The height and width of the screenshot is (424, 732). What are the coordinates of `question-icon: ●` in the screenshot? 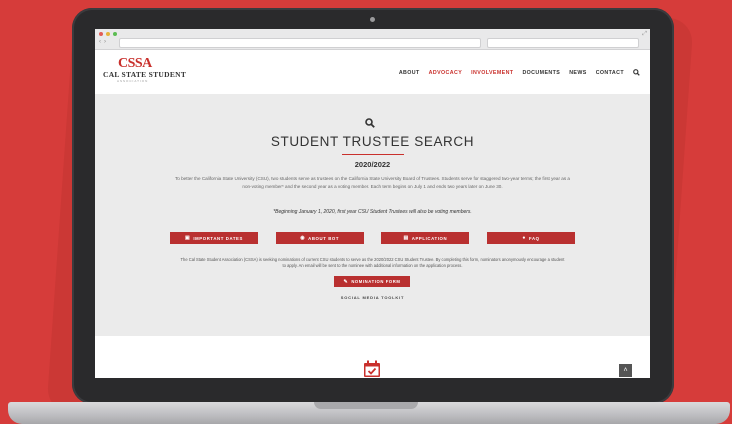 It's located at (524, 238).